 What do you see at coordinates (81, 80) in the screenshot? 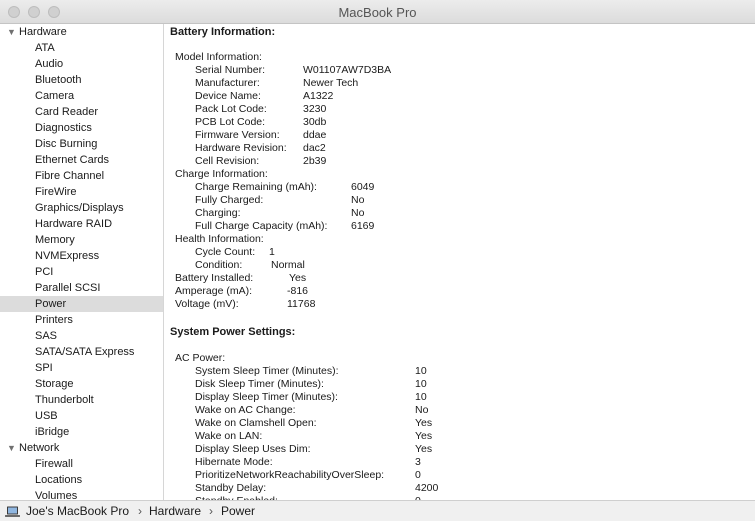
I see `sidebar-item: Bluetooth` at bounding box center [81, 80].